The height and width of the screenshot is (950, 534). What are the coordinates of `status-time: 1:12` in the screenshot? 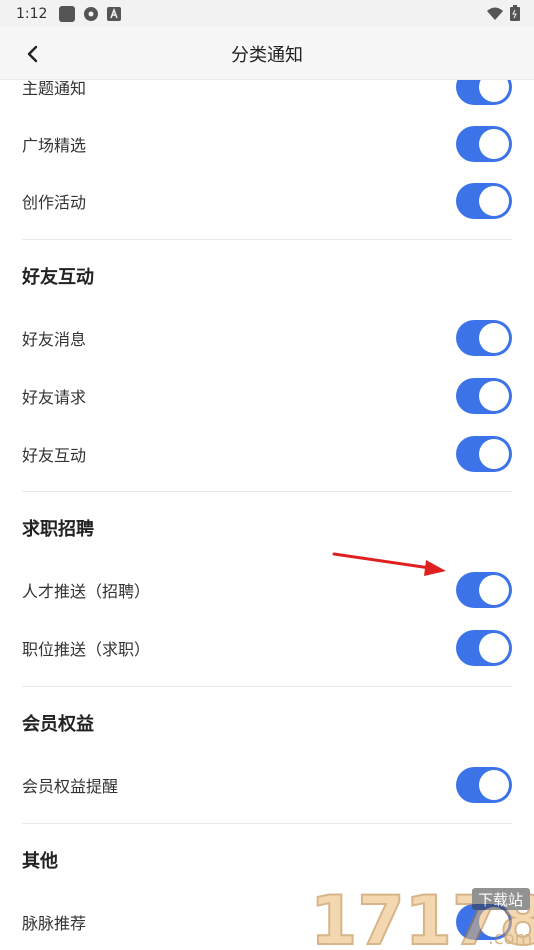 It's located at (32, 13).